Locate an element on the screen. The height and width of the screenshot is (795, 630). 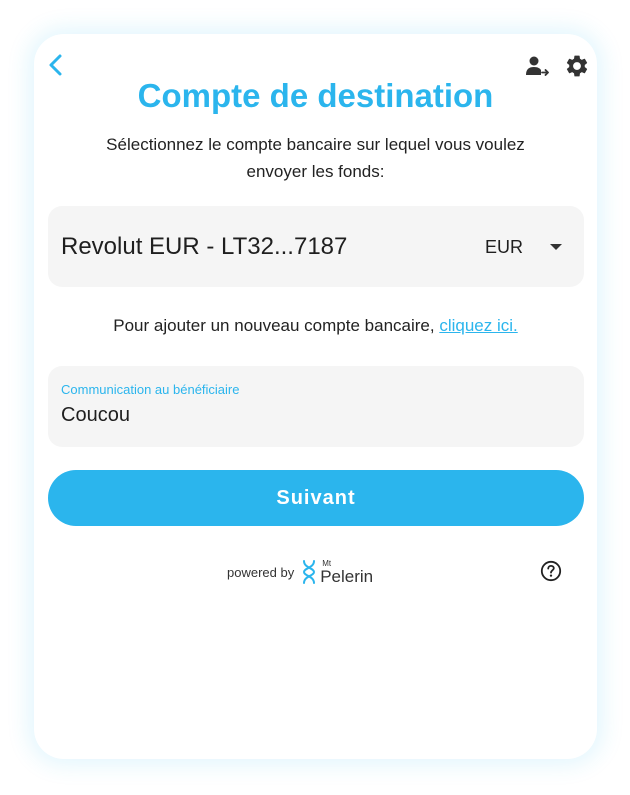
caret-down-icon is located at coordinates (556, 247).